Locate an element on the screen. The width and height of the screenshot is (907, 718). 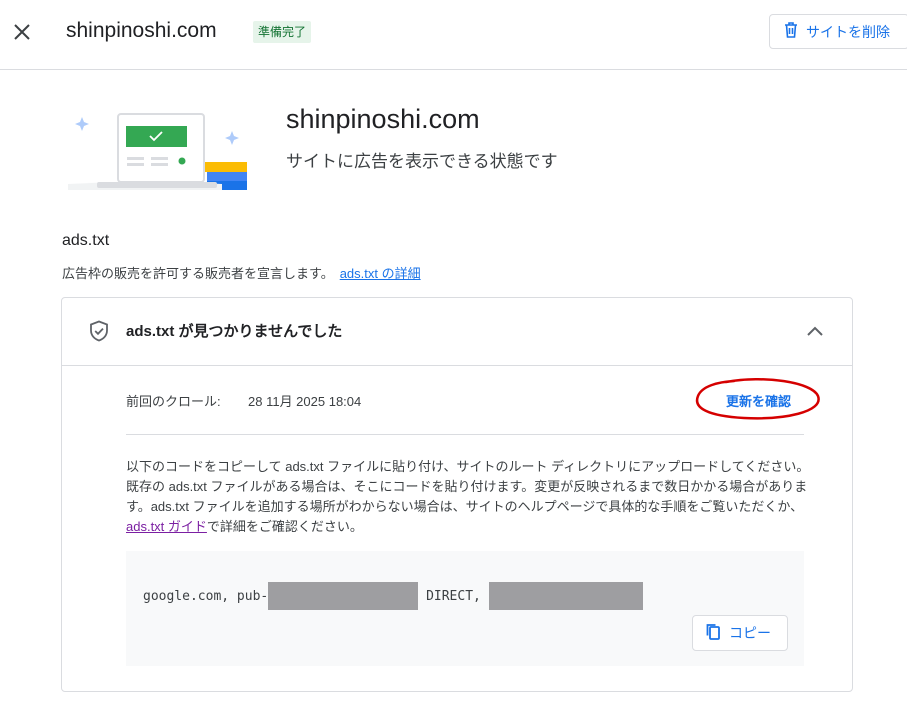
divider is located at coordinates (465, 434).